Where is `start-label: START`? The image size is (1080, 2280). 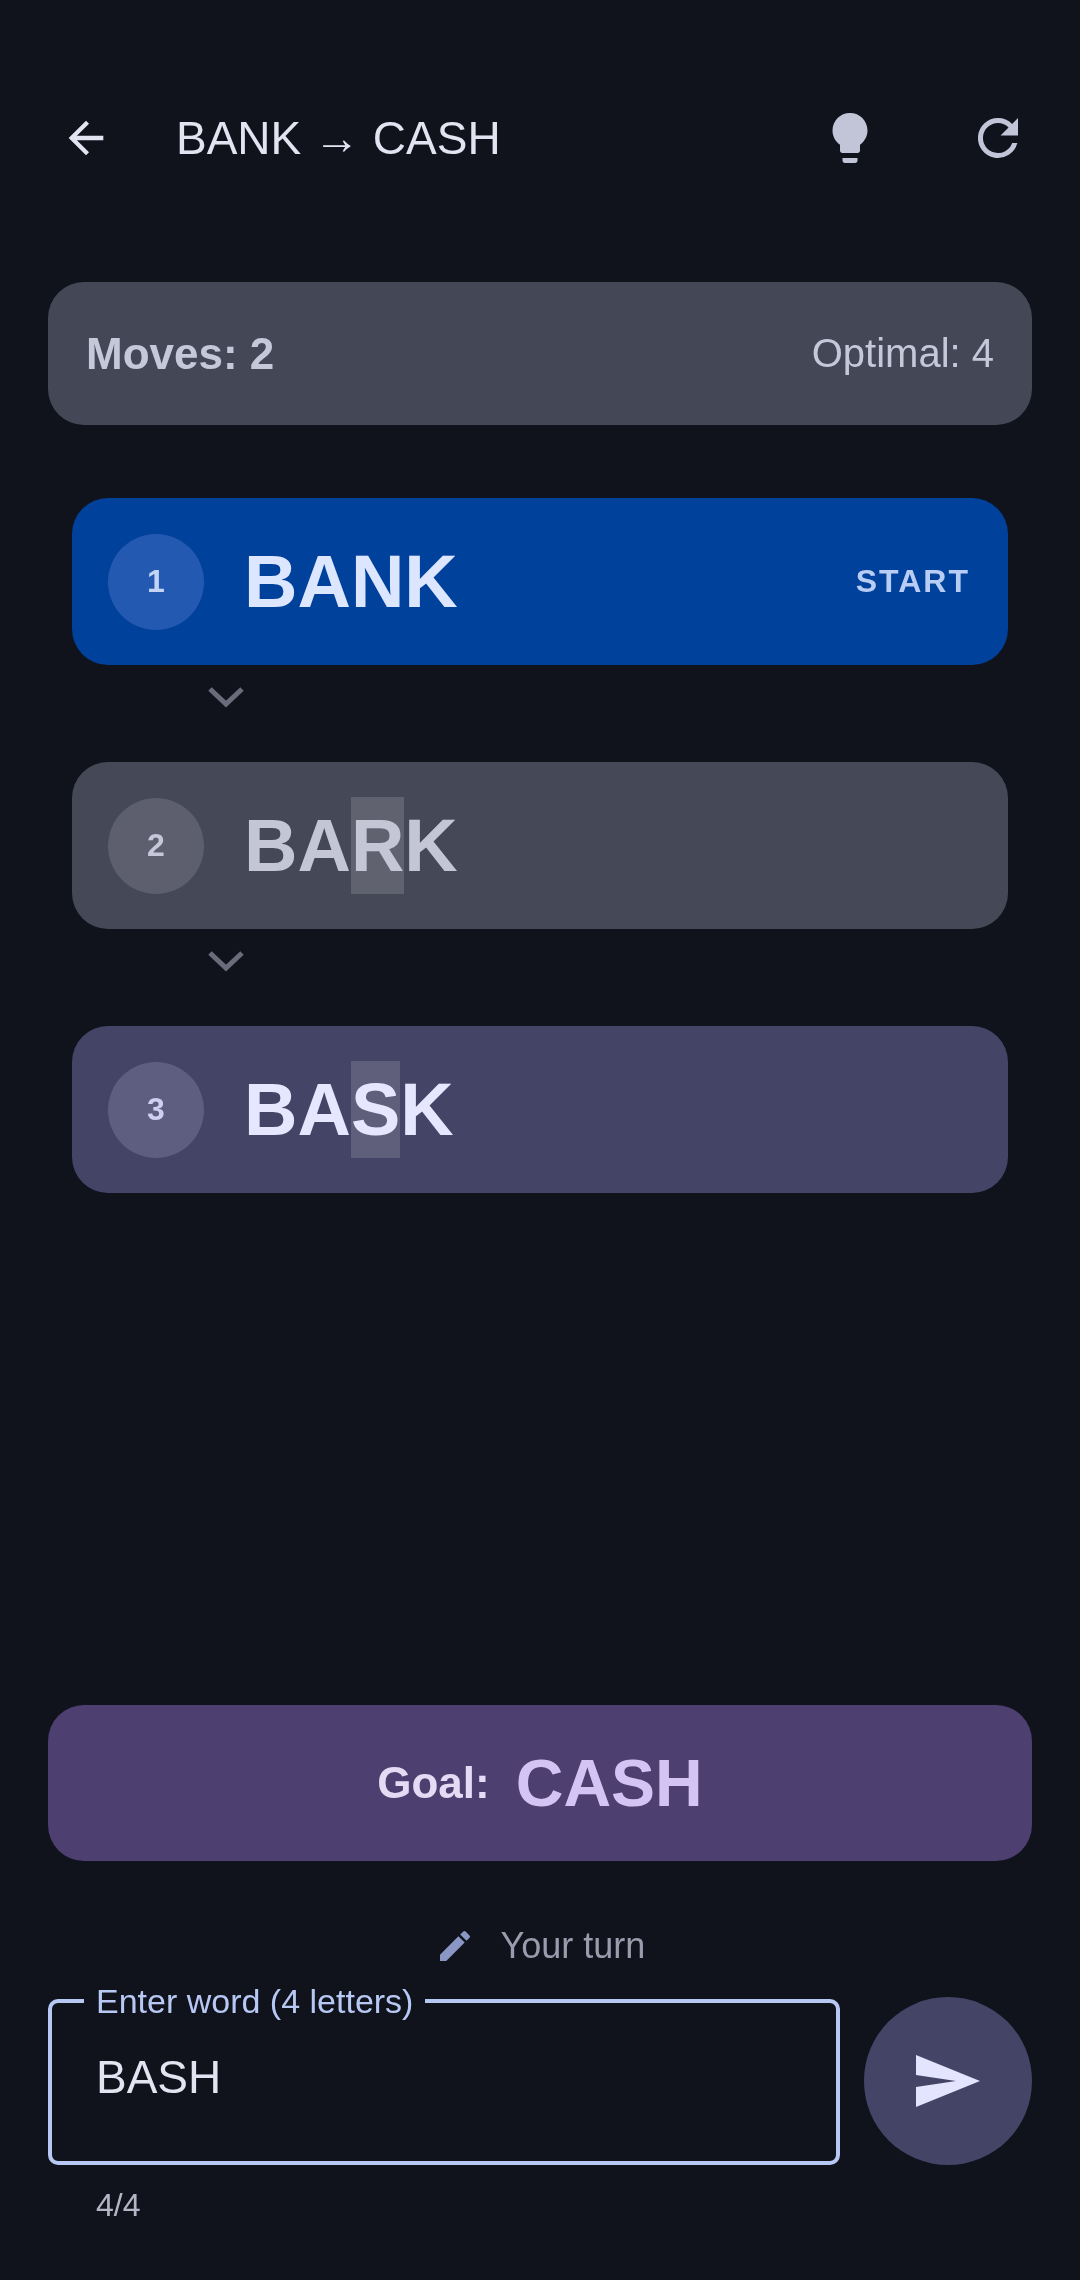
start-label: START is located at coordinates (912, 581).